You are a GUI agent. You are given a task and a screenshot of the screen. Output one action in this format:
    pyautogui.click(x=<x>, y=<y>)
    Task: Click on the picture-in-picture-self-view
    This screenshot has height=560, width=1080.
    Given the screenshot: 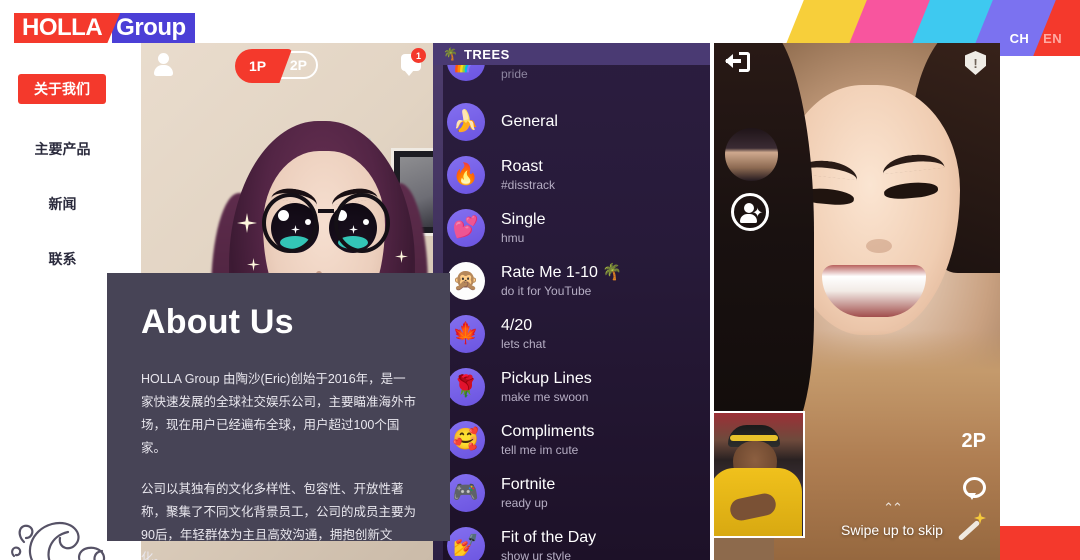 What is the action you would take?
    pyautogui.click(x=759, y=474)
    